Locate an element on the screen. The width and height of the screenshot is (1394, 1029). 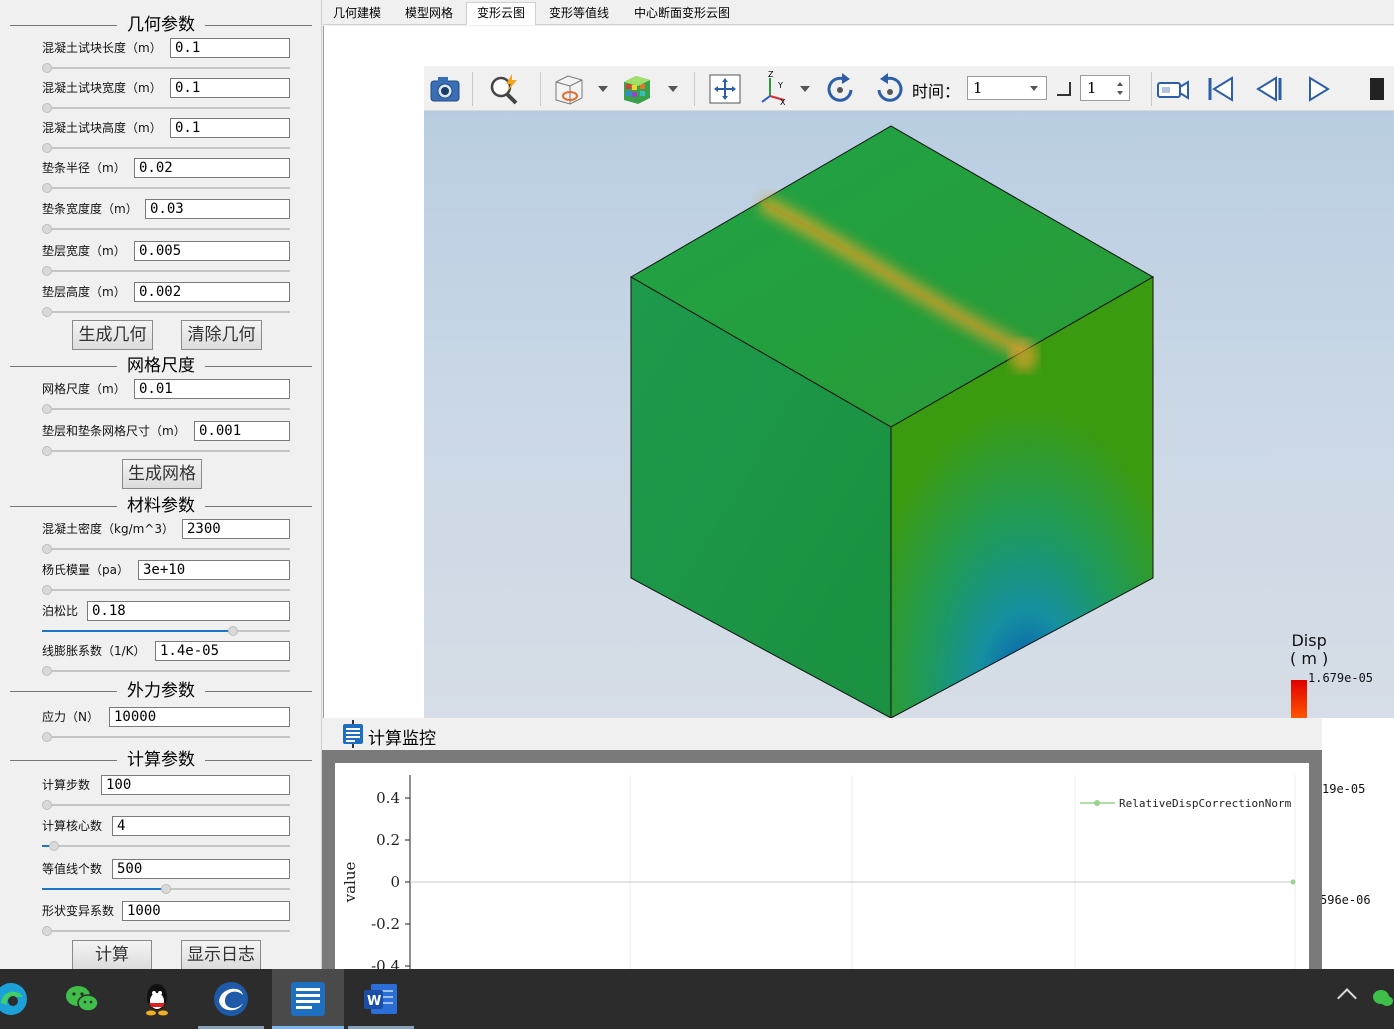
compute-param-input: 4 is located at coordinates (201, 826).